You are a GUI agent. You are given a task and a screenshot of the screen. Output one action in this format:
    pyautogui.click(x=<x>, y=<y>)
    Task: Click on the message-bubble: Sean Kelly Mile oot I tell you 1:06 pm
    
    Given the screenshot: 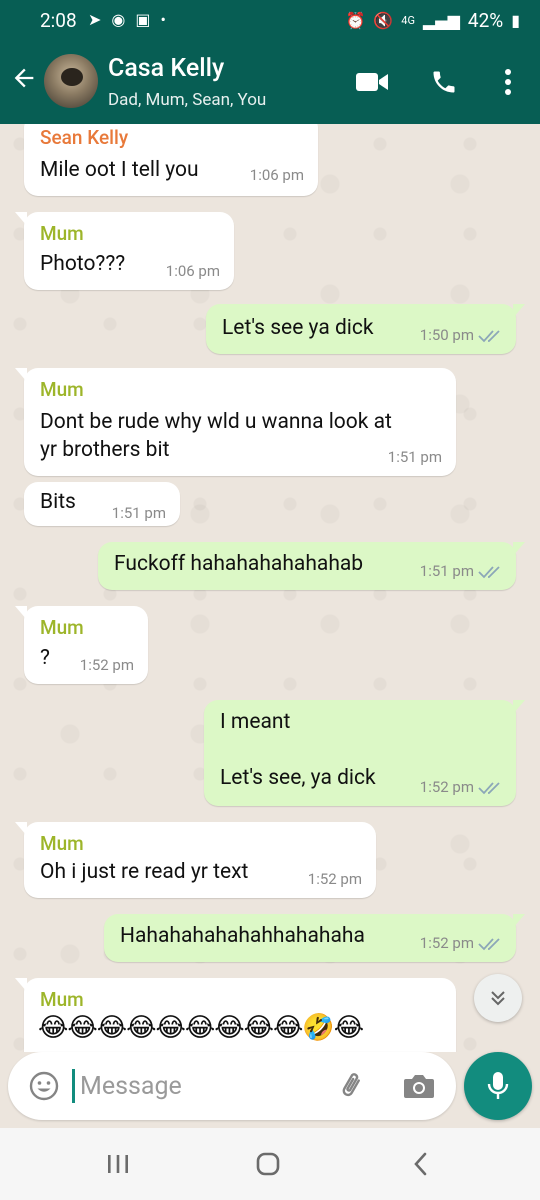 What is the action you would take?
    pyautogui.click(x=171, y=160)
    